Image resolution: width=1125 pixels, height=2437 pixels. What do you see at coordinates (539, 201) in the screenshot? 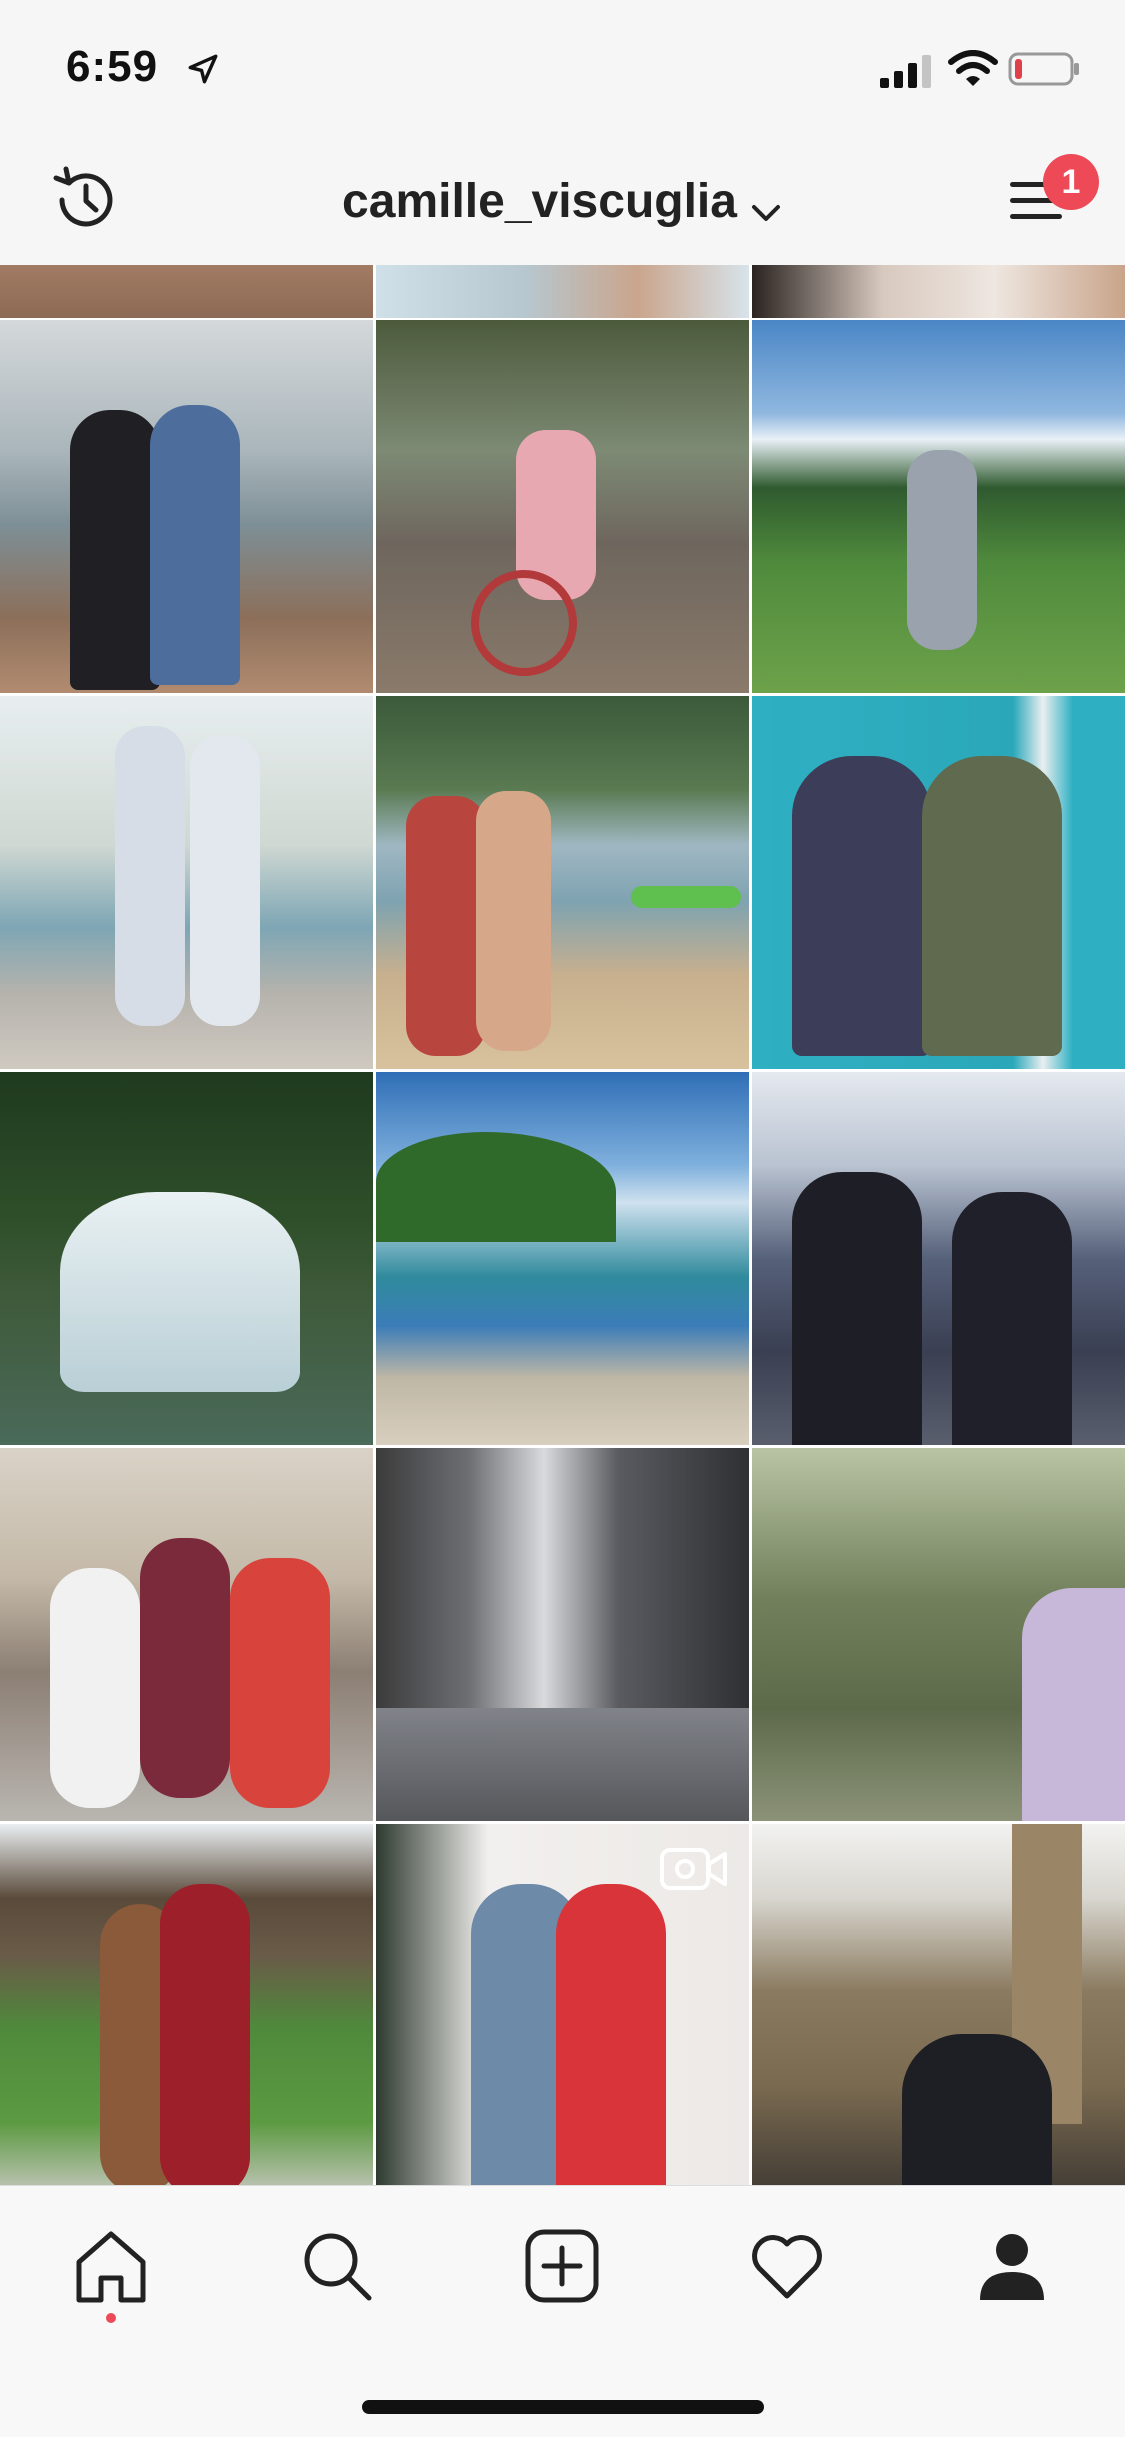
I see `profile-username: camille_viscuglia` at bounding box center [539, 201].